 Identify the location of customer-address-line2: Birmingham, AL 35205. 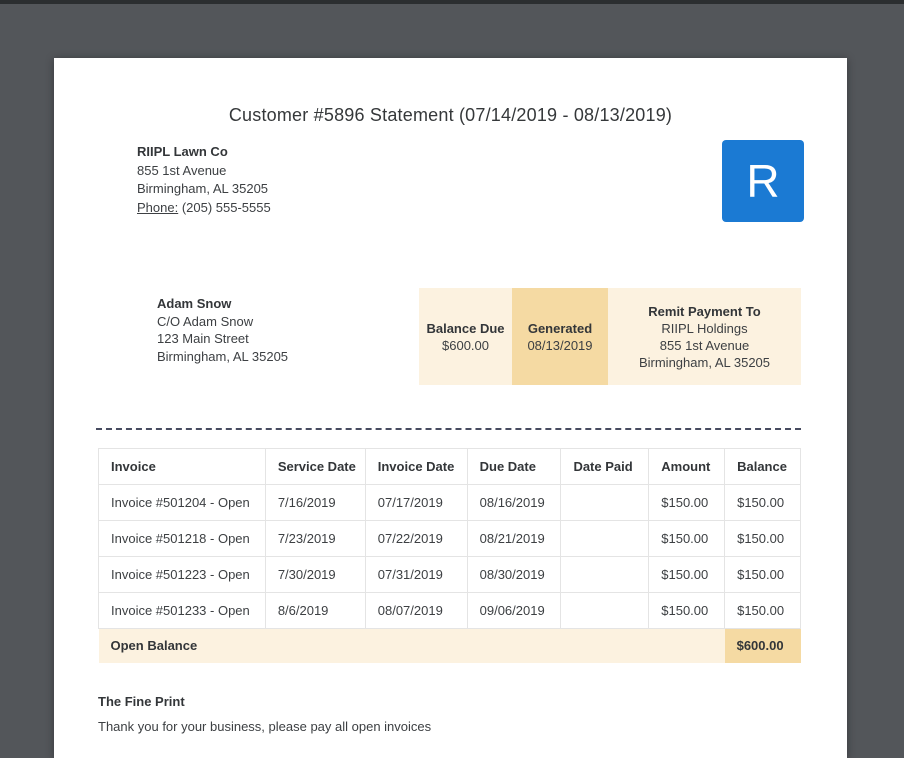
(223, 356).